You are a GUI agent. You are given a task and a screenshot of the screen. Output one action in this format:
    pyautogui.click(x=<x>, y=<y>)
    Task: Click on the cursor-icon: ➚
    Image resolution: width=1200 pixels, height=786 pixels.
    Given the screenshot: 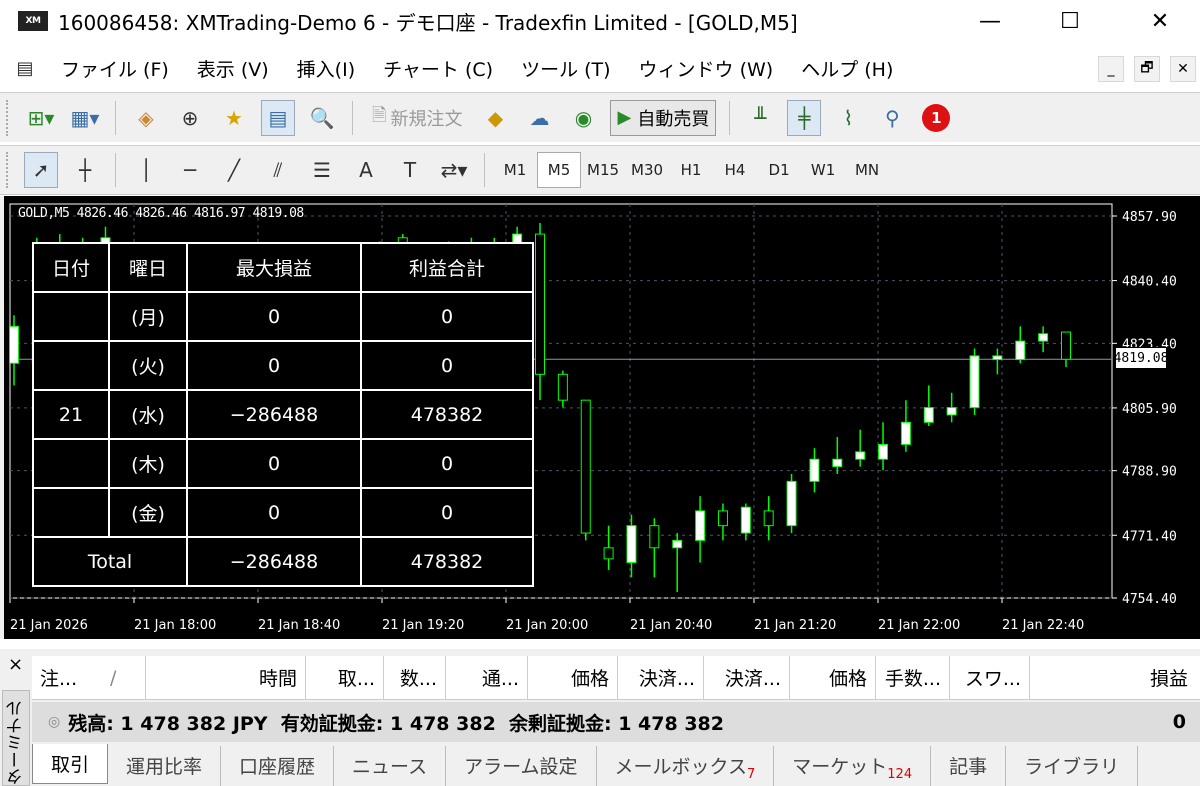 What is the action you would take?
    pyautogui.click(x=41, y=170)
    